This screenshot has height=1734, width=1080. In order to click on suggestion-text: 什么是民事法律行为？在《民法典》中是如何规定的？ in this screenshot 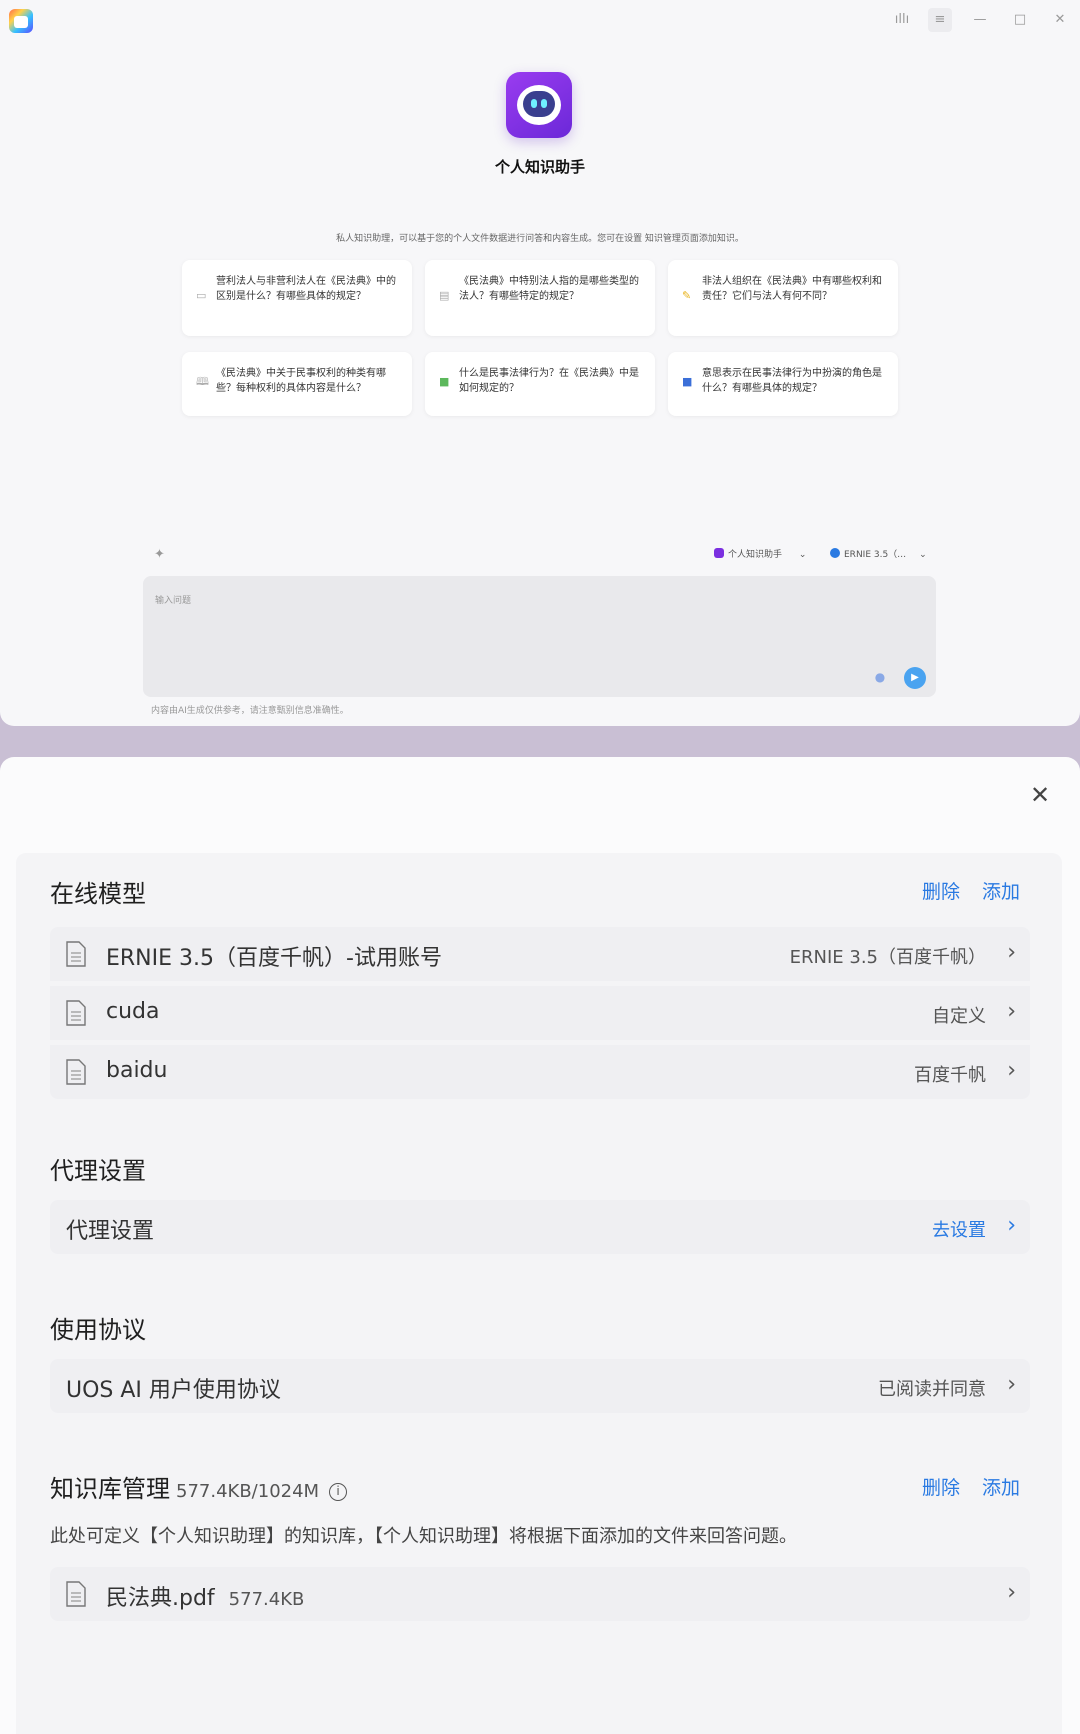, I will do `click(549, 381)`.